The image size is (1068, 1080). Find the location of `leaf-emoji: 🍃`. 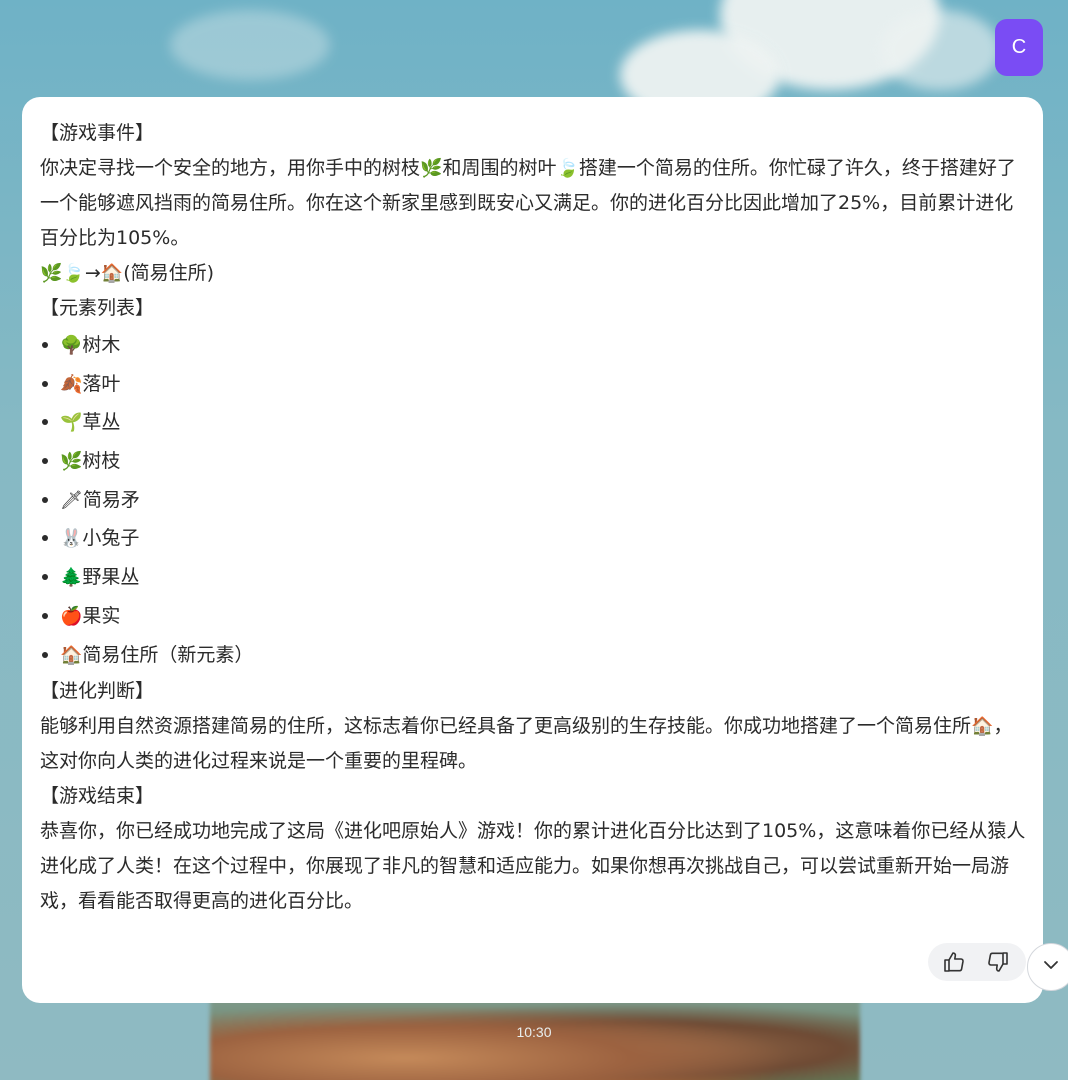

leaf-emoji: 🍃 is located at coordinates (567, 168).